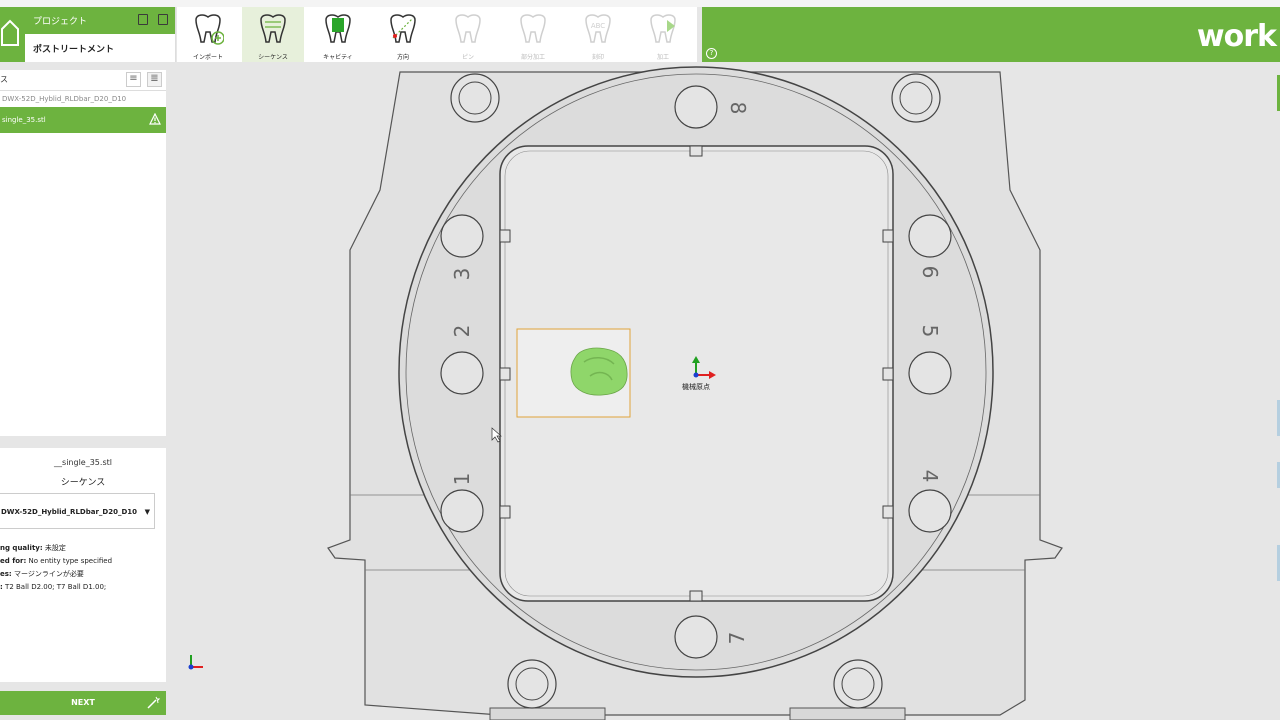  I want to click on step-engraving: ABC 刻印, so click(598, 34).